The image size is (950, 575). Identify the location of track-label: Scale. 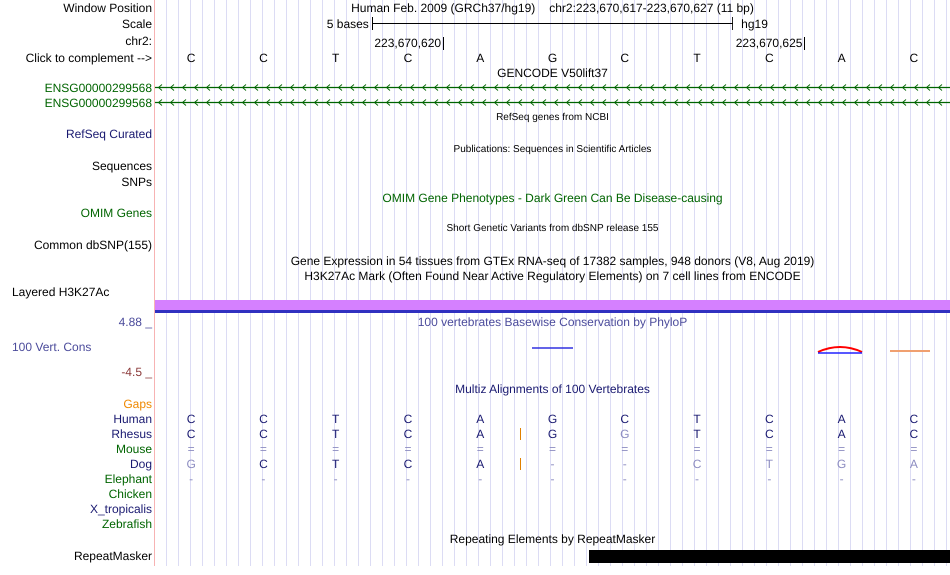
(137, 23).